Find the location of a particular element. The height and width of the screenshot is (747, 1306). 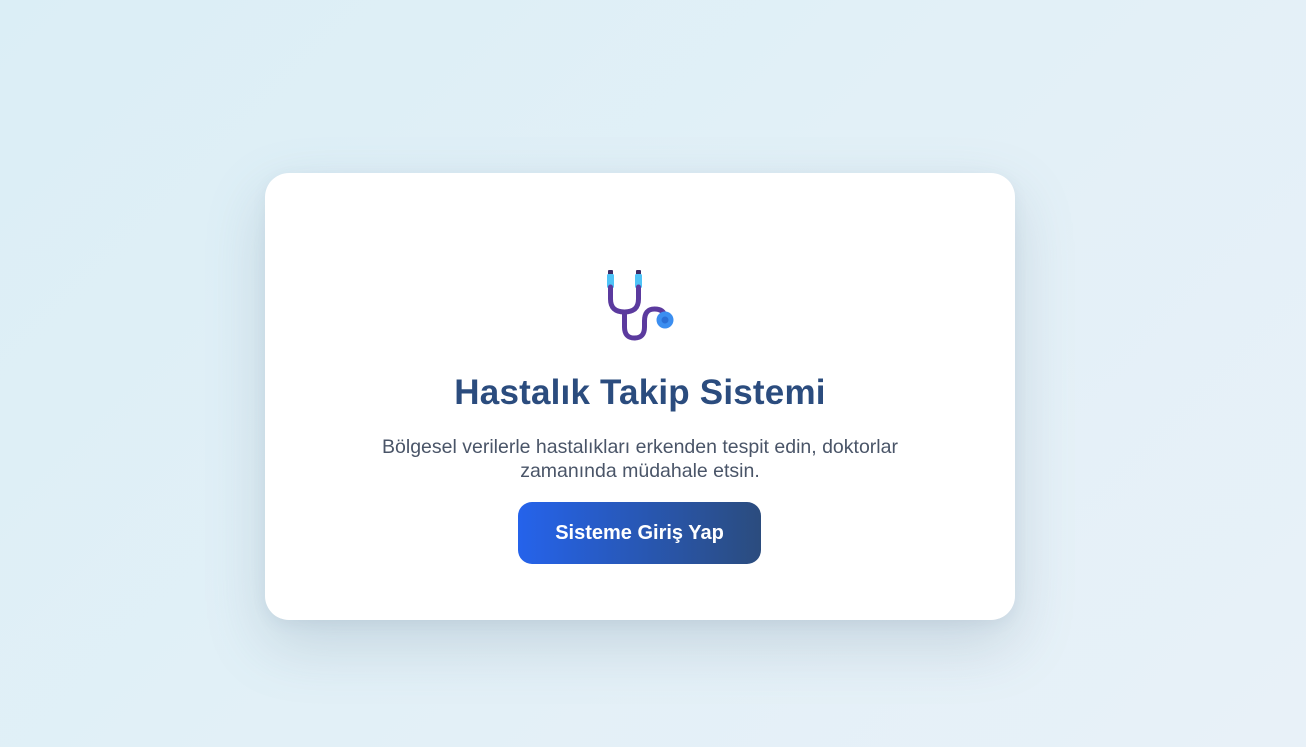

stethoscope-icon is located at coordinates (640, 305).